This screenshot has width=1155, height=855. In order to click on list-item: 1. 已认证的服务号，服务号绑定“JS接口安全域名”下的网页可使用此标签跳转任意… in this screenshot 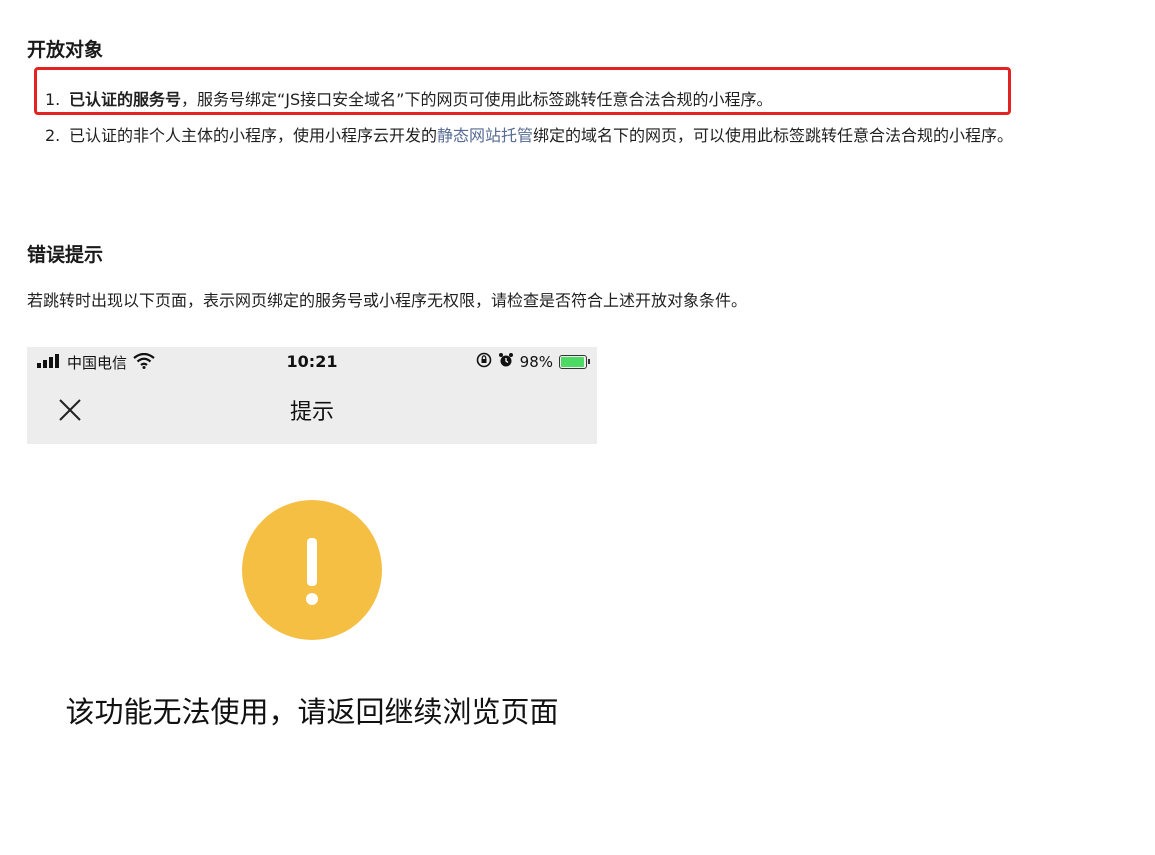, I will do `click(585, 99)`.